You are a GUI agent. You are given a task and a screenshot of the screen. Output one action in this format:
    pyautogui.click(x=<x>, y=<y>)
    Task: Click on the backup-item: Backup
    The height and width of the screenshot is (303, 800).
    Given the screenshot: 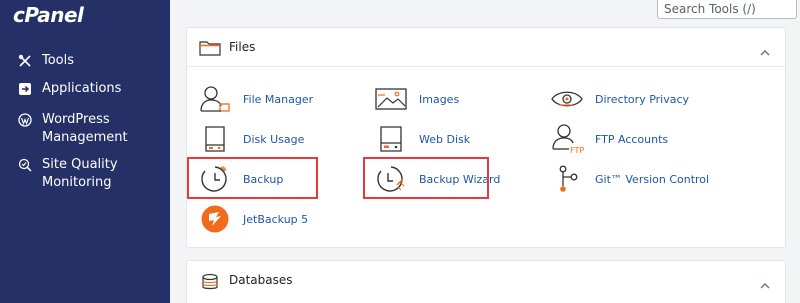 What is the action you would take?
    pyautogui.click(x=240, y=179)
    